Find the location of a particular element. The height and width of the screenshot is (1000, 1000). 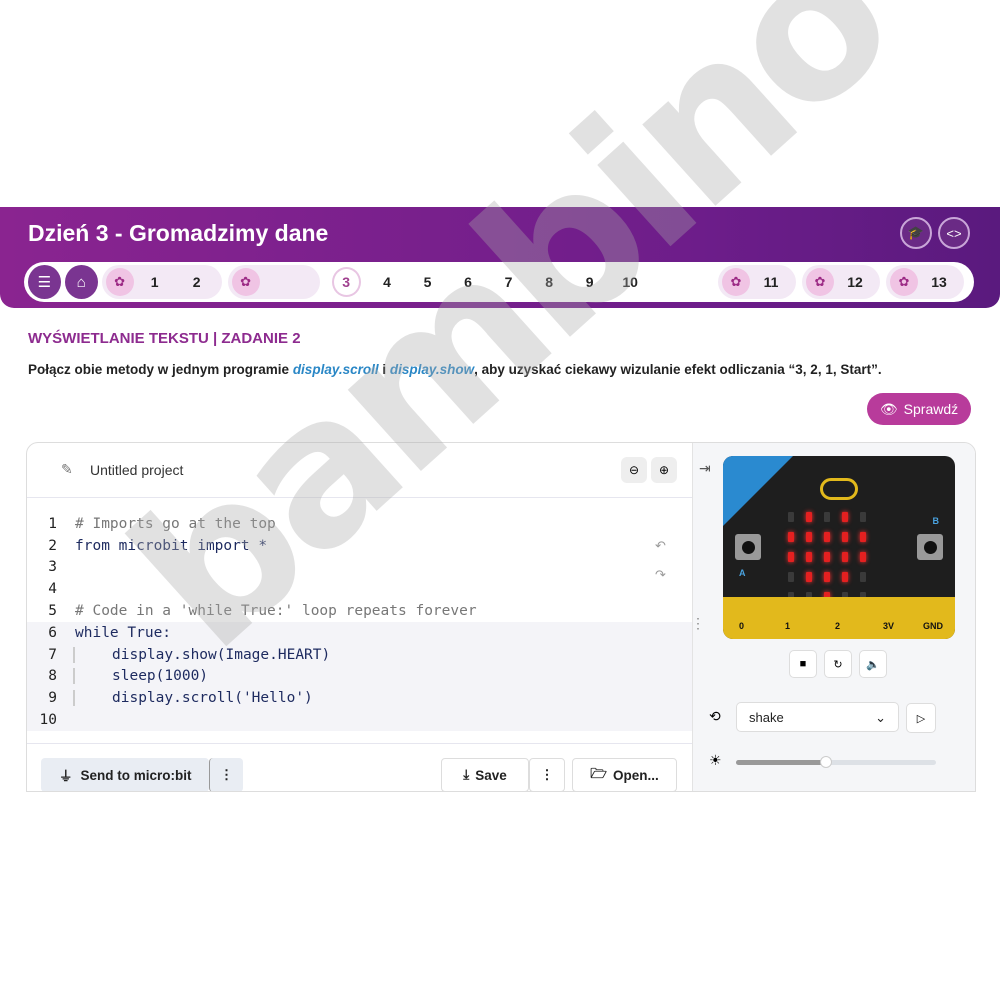

nav-item-6: 6 is located at coordinates (468, 282).